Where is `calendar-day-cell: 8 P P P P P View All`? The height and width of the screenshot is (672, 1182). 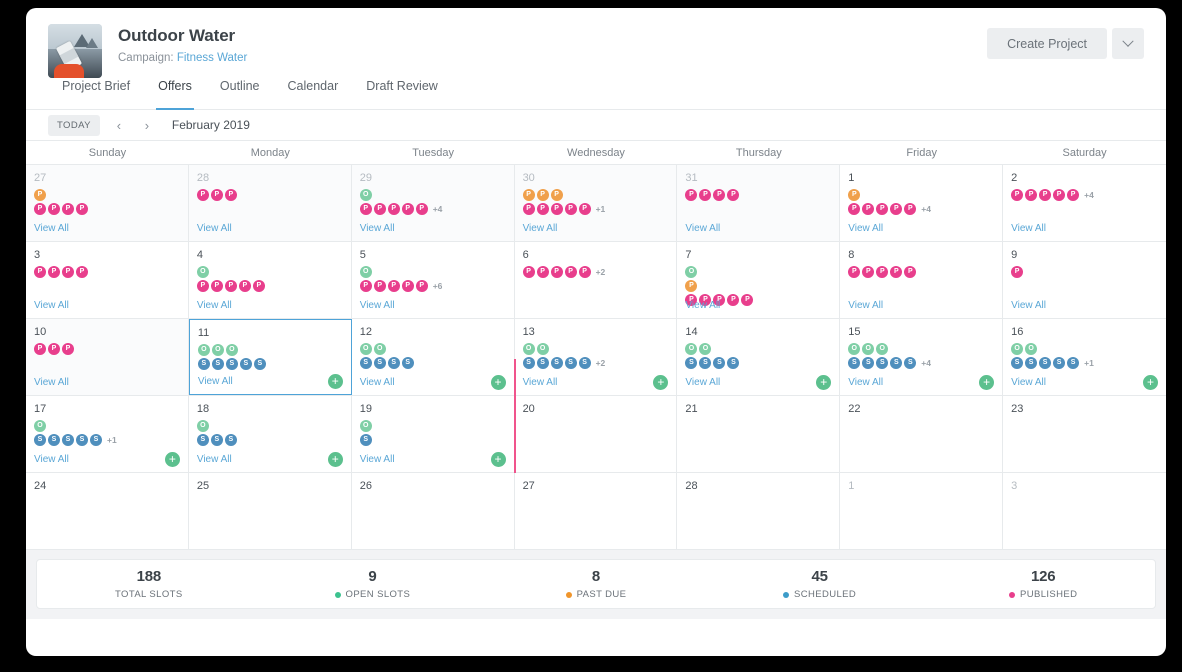 calendar-day-cell: 8 P P P P P View All is located at coordinates (922, 280).